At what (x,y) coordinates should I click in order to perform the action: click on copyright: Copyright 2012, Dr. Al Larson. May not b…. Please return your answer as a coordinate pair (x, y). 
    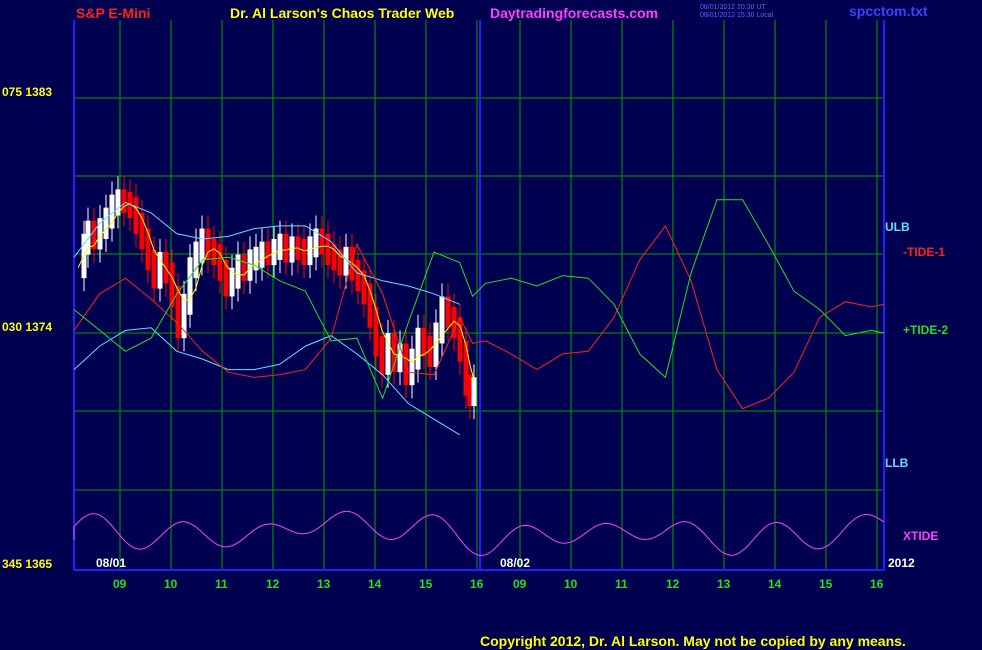
    Looking at the image, I should click on (693, 641).